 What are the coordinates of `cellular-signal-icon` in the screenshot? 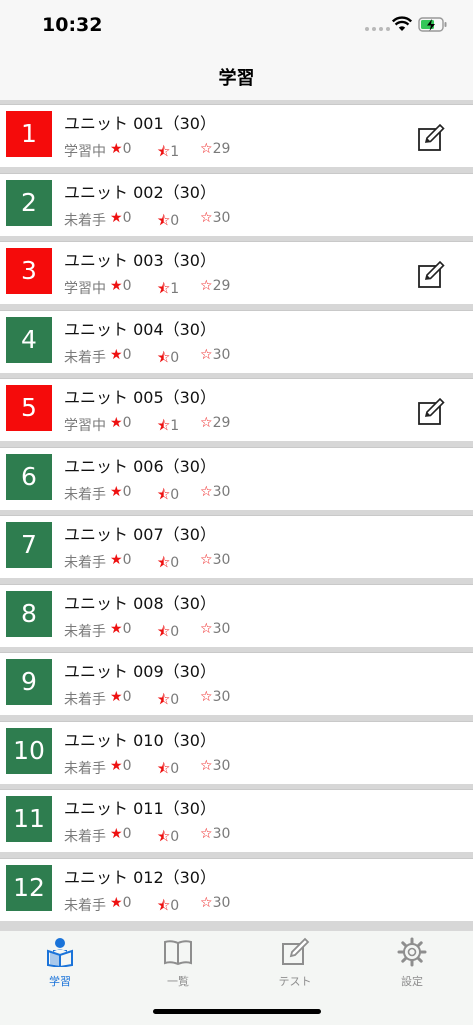 It's located at (377, 29).